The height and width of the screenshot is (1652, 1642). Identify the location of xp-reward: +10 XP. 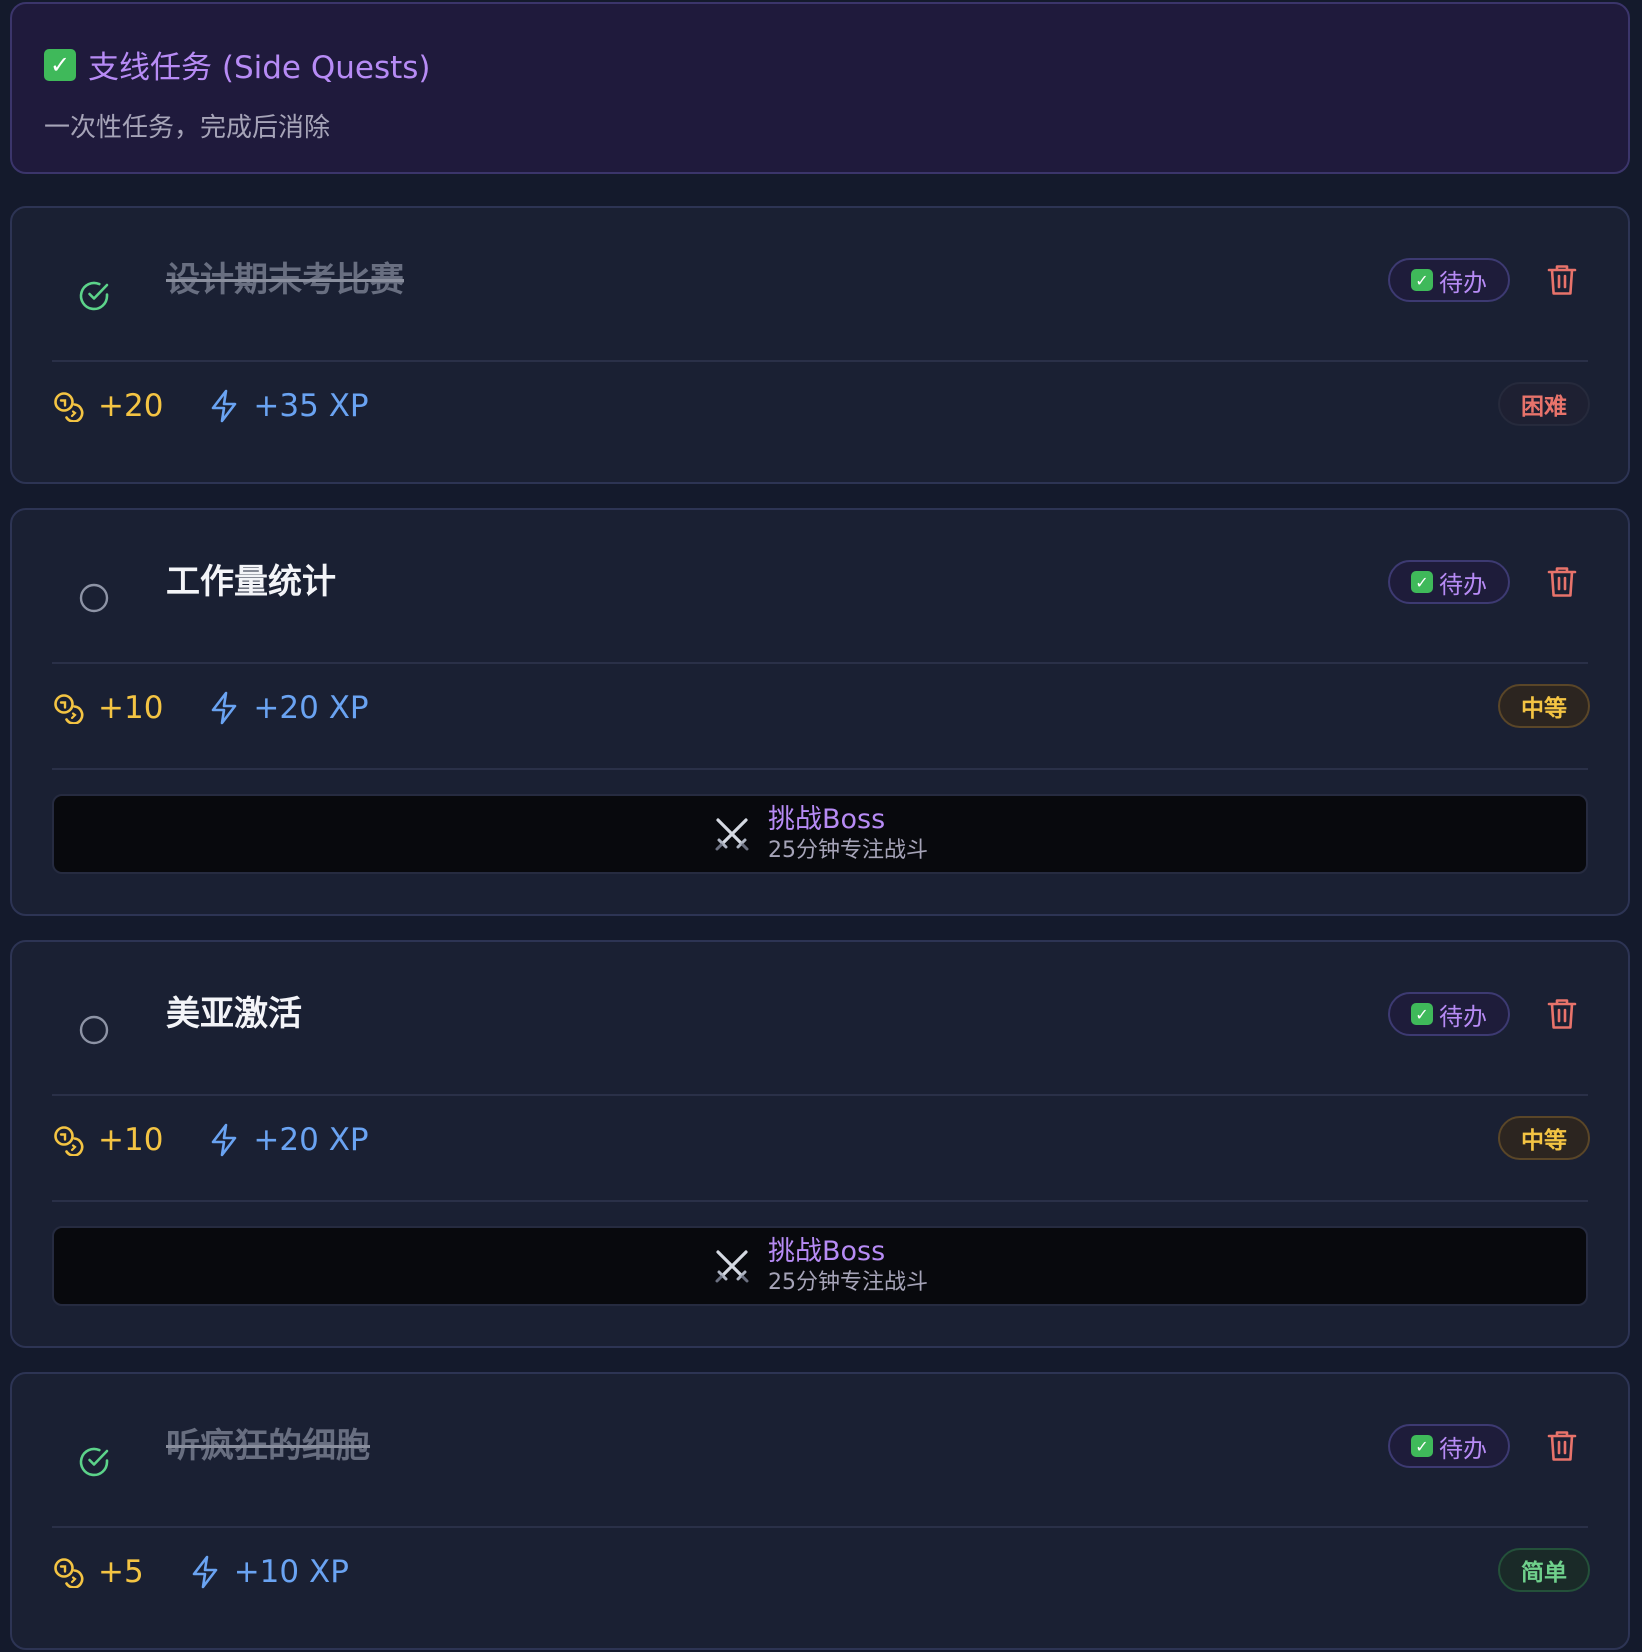
(291, 1572).